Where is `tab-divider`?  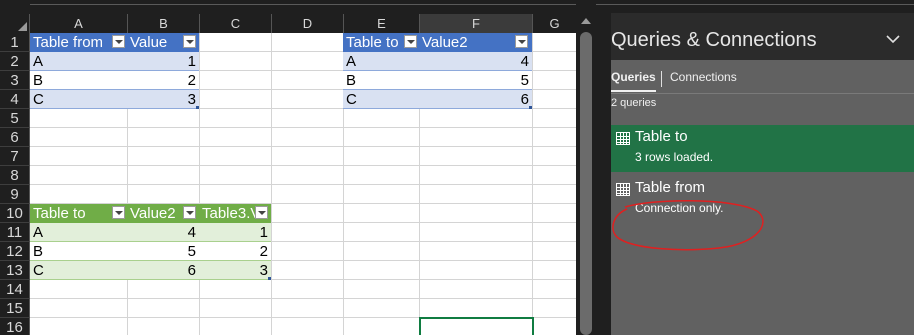 tab-divider is located at coordinates (661, 79).